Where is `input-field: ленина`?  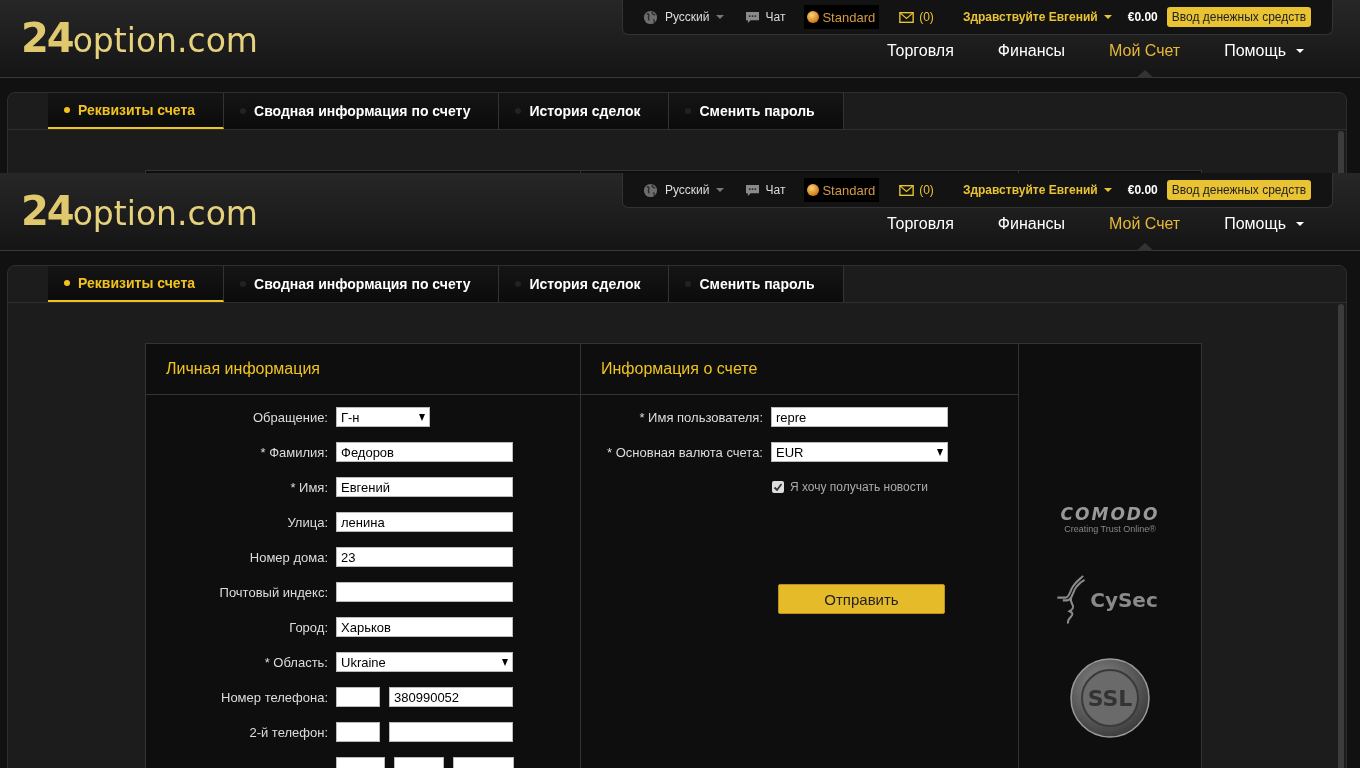
input-field: ленина is located at coordinates (424, 522).